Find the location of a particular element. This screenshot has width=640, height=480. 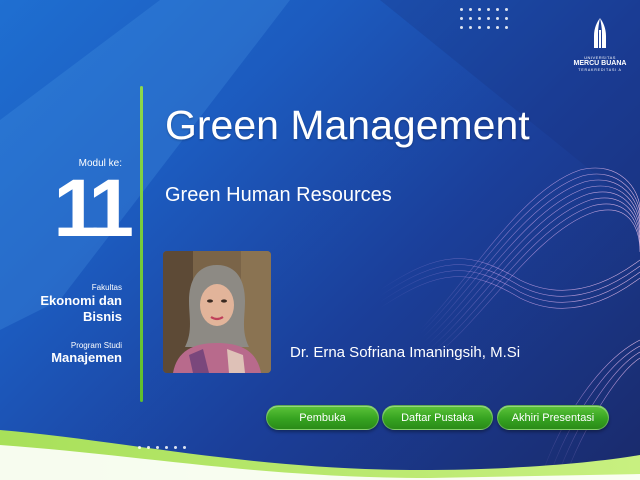

module-number: 11 is located at coordinates (93, 208).